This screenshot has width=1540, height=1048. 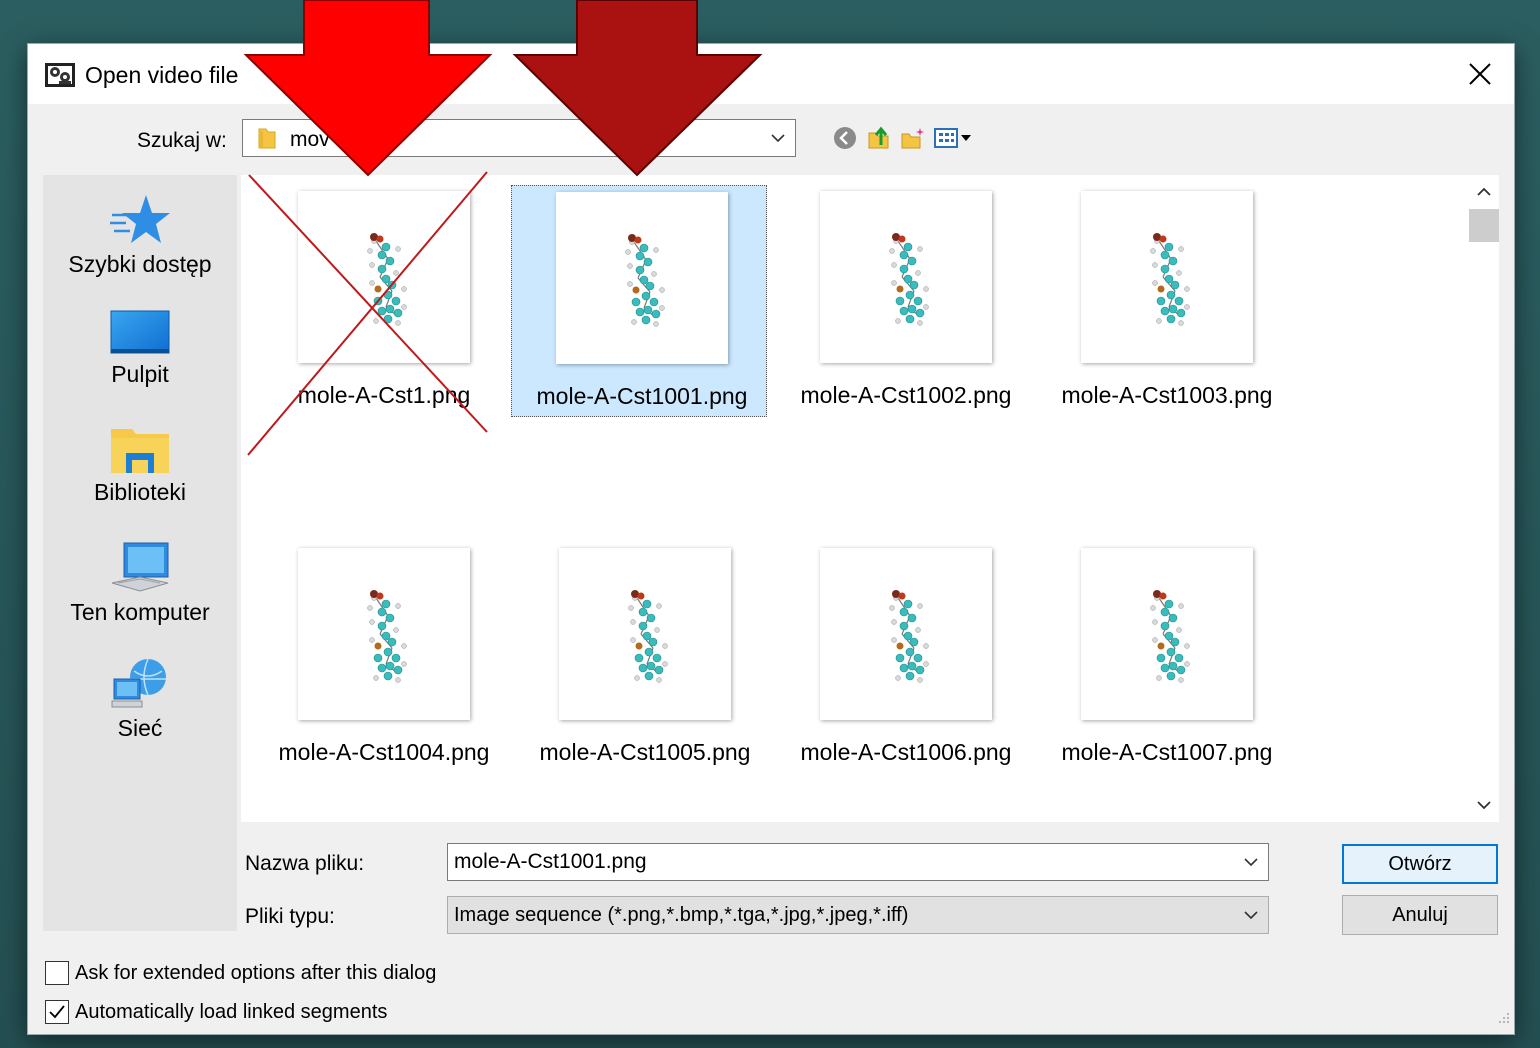 I want to click on view-grid-icon, so click(x=952, y=138).